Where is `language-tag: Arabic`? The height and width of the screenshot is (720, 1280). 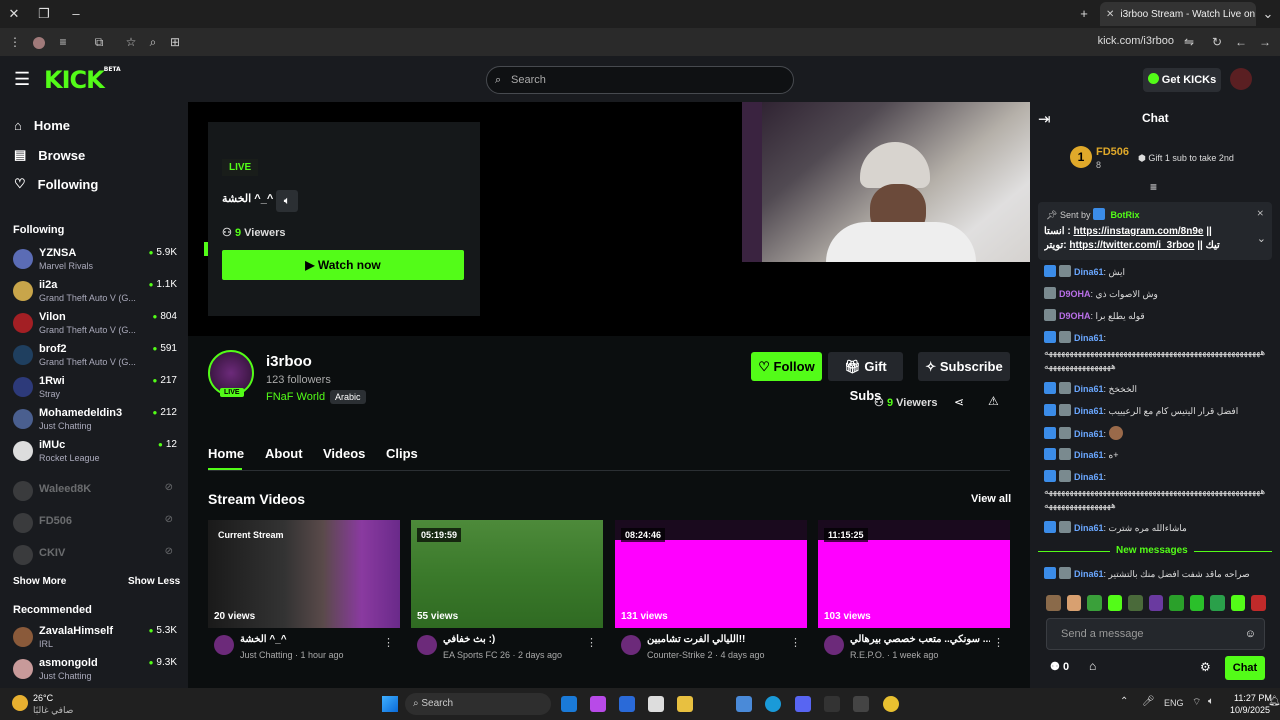 language-tag: Arabic is located at coordinates (348, 397).